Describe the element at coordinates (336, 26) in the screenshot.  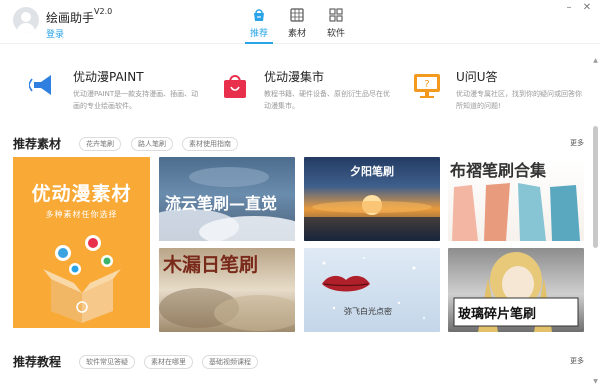
I see `tab-software: 软件` at that location.